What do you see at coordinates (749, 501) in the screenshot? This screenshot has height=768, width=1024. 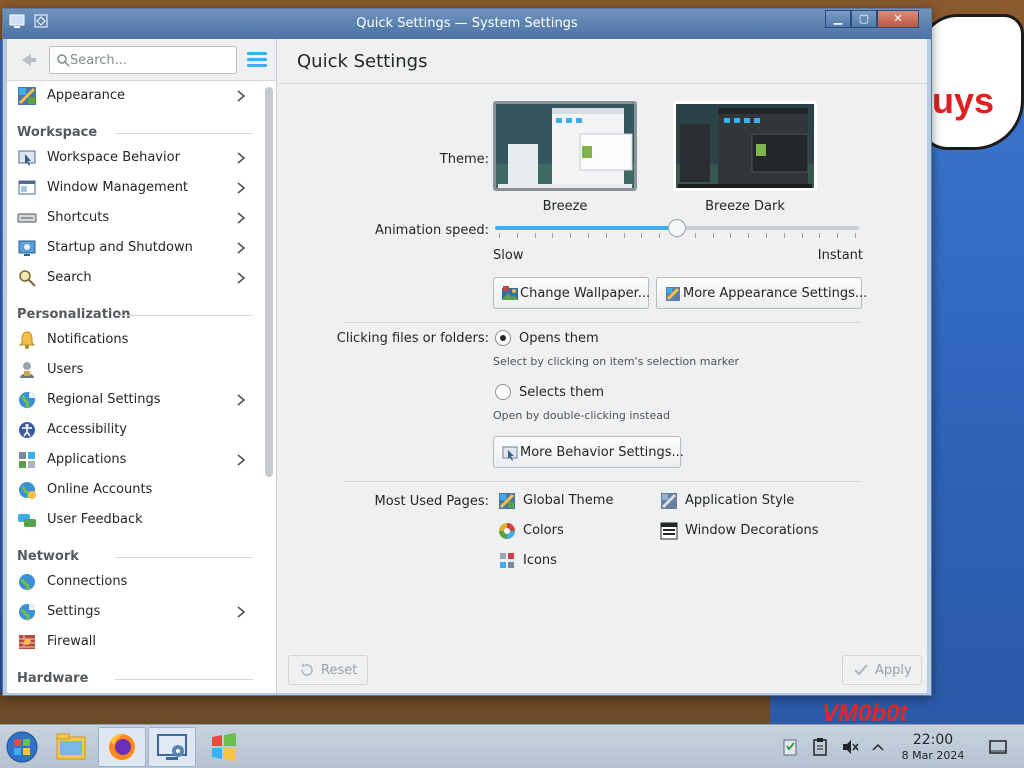 I see `most-used-application-style: Application Style` at bounding box center [749, 501].